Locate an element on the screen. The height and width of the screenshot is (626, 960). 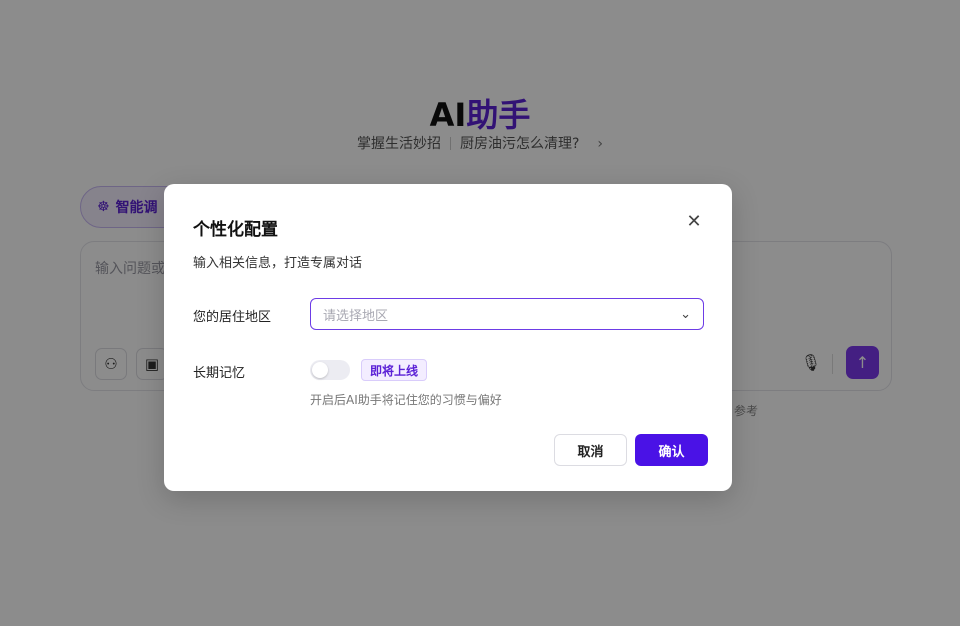
coming-soon-badge: 即将上线 is located at coordinates (394, 370).